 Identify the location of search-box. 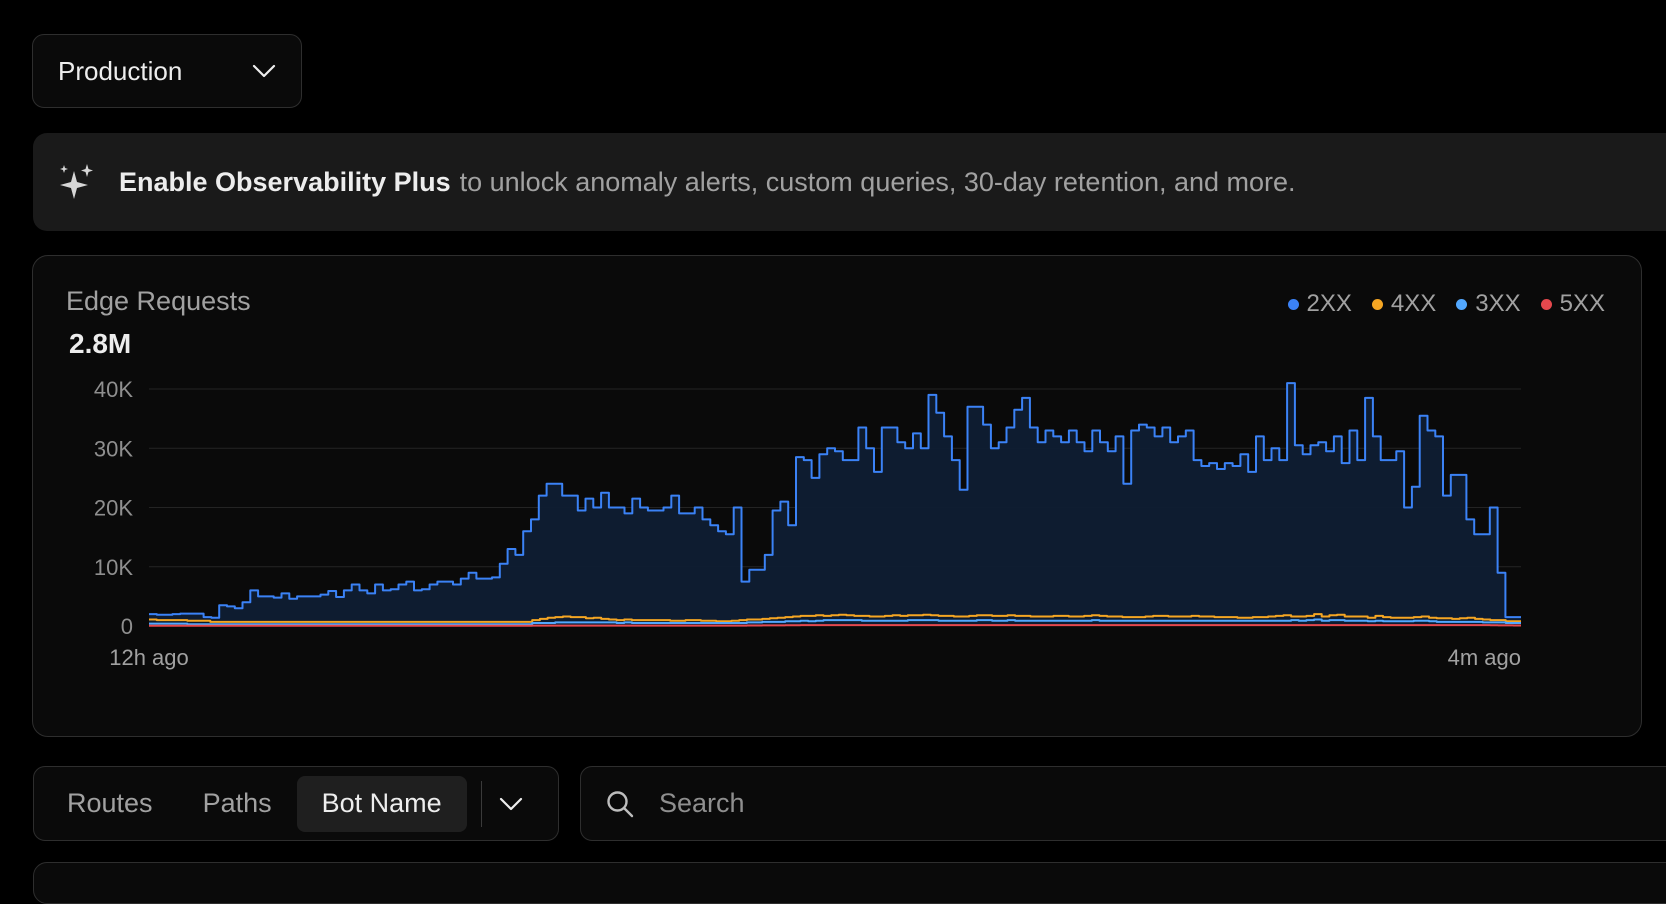
(1123, 803).